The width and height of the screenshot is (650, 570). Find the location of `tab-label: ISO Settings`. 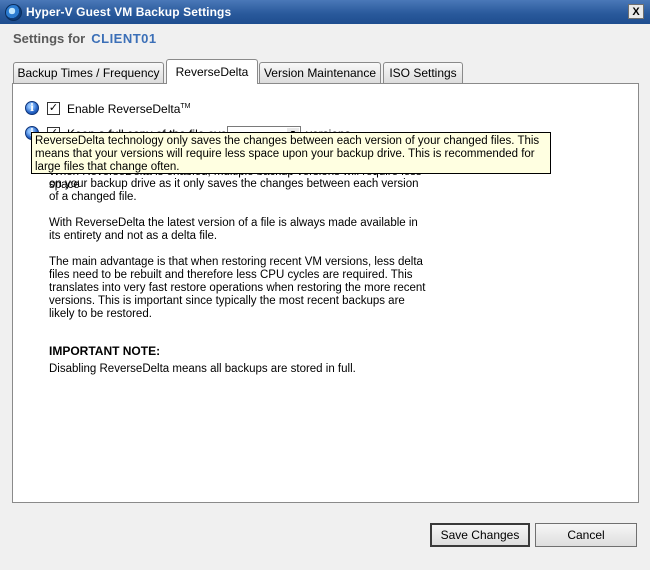

tab-label: ISO Settings is located at coordinates (423, 73).